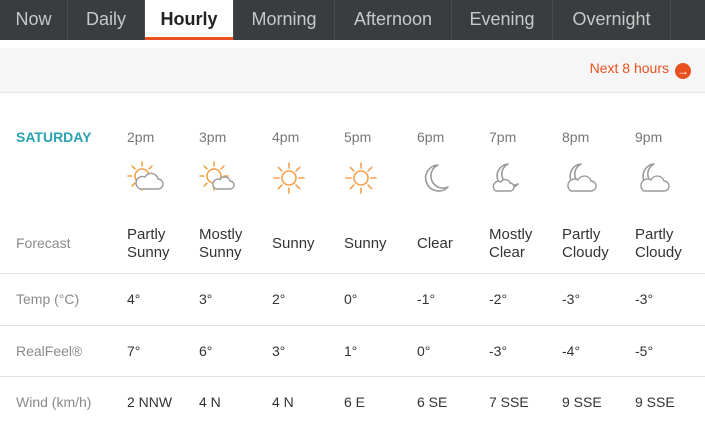  Describe the element at coordinates (48, 299) in the screenshot. I see `temp-row-label: Temp (°C)` at that location.